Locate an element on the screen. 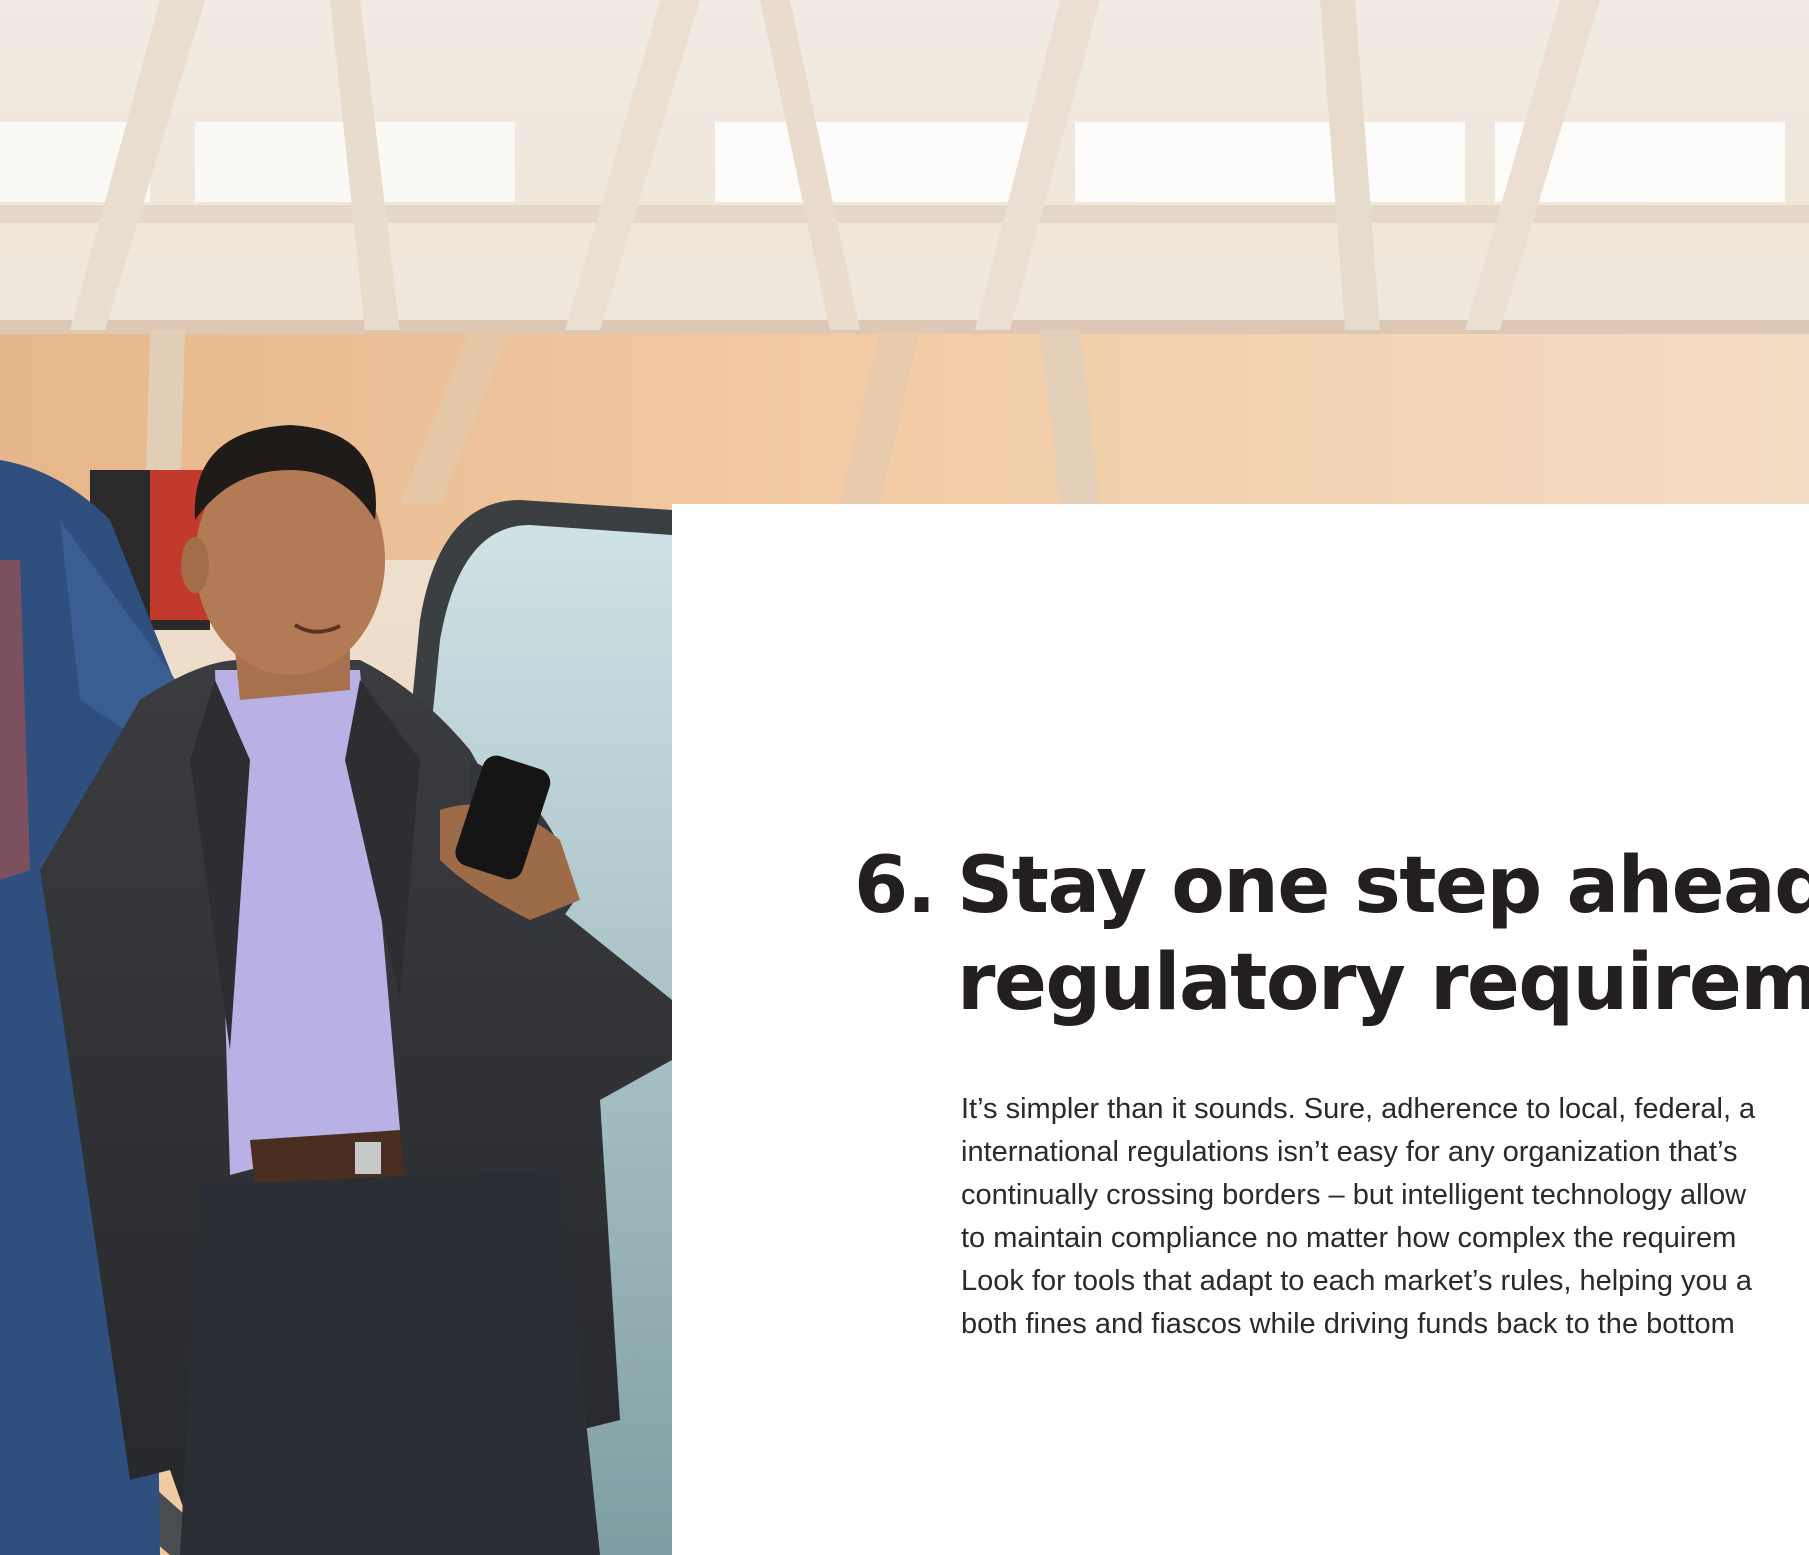 This screenshot has width=1809, height=1555. section-number: 6. is located at coordinates (895, 886).